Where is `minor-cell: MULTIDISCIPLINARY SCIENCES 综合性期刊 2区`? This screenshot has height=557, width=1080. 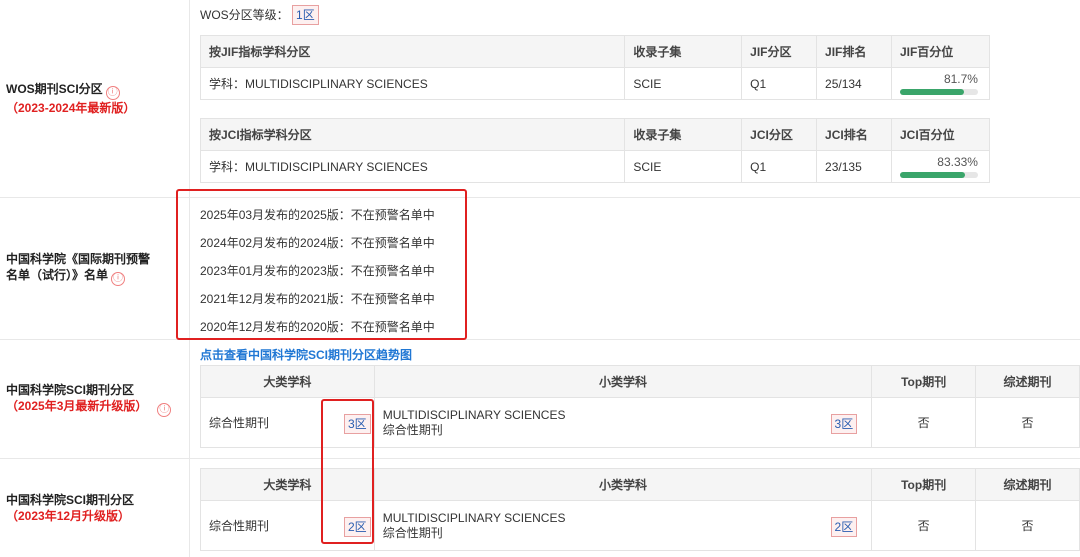 minor-cell: MULTIDISCIPLINARY SCIENCES 综合性期刊 2区 is located at coordinates (623, 525).